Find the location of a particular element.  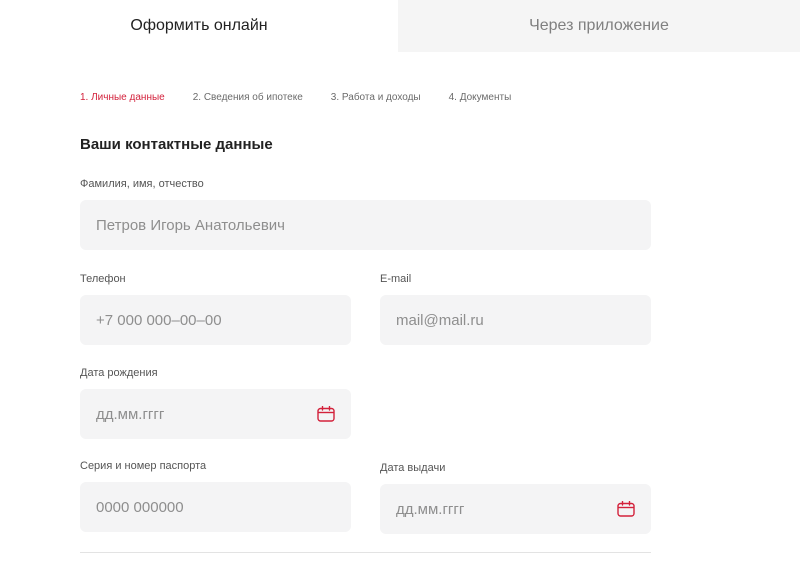

step-personal-data: 1. Личные данные is located at coordinates (122, 97).